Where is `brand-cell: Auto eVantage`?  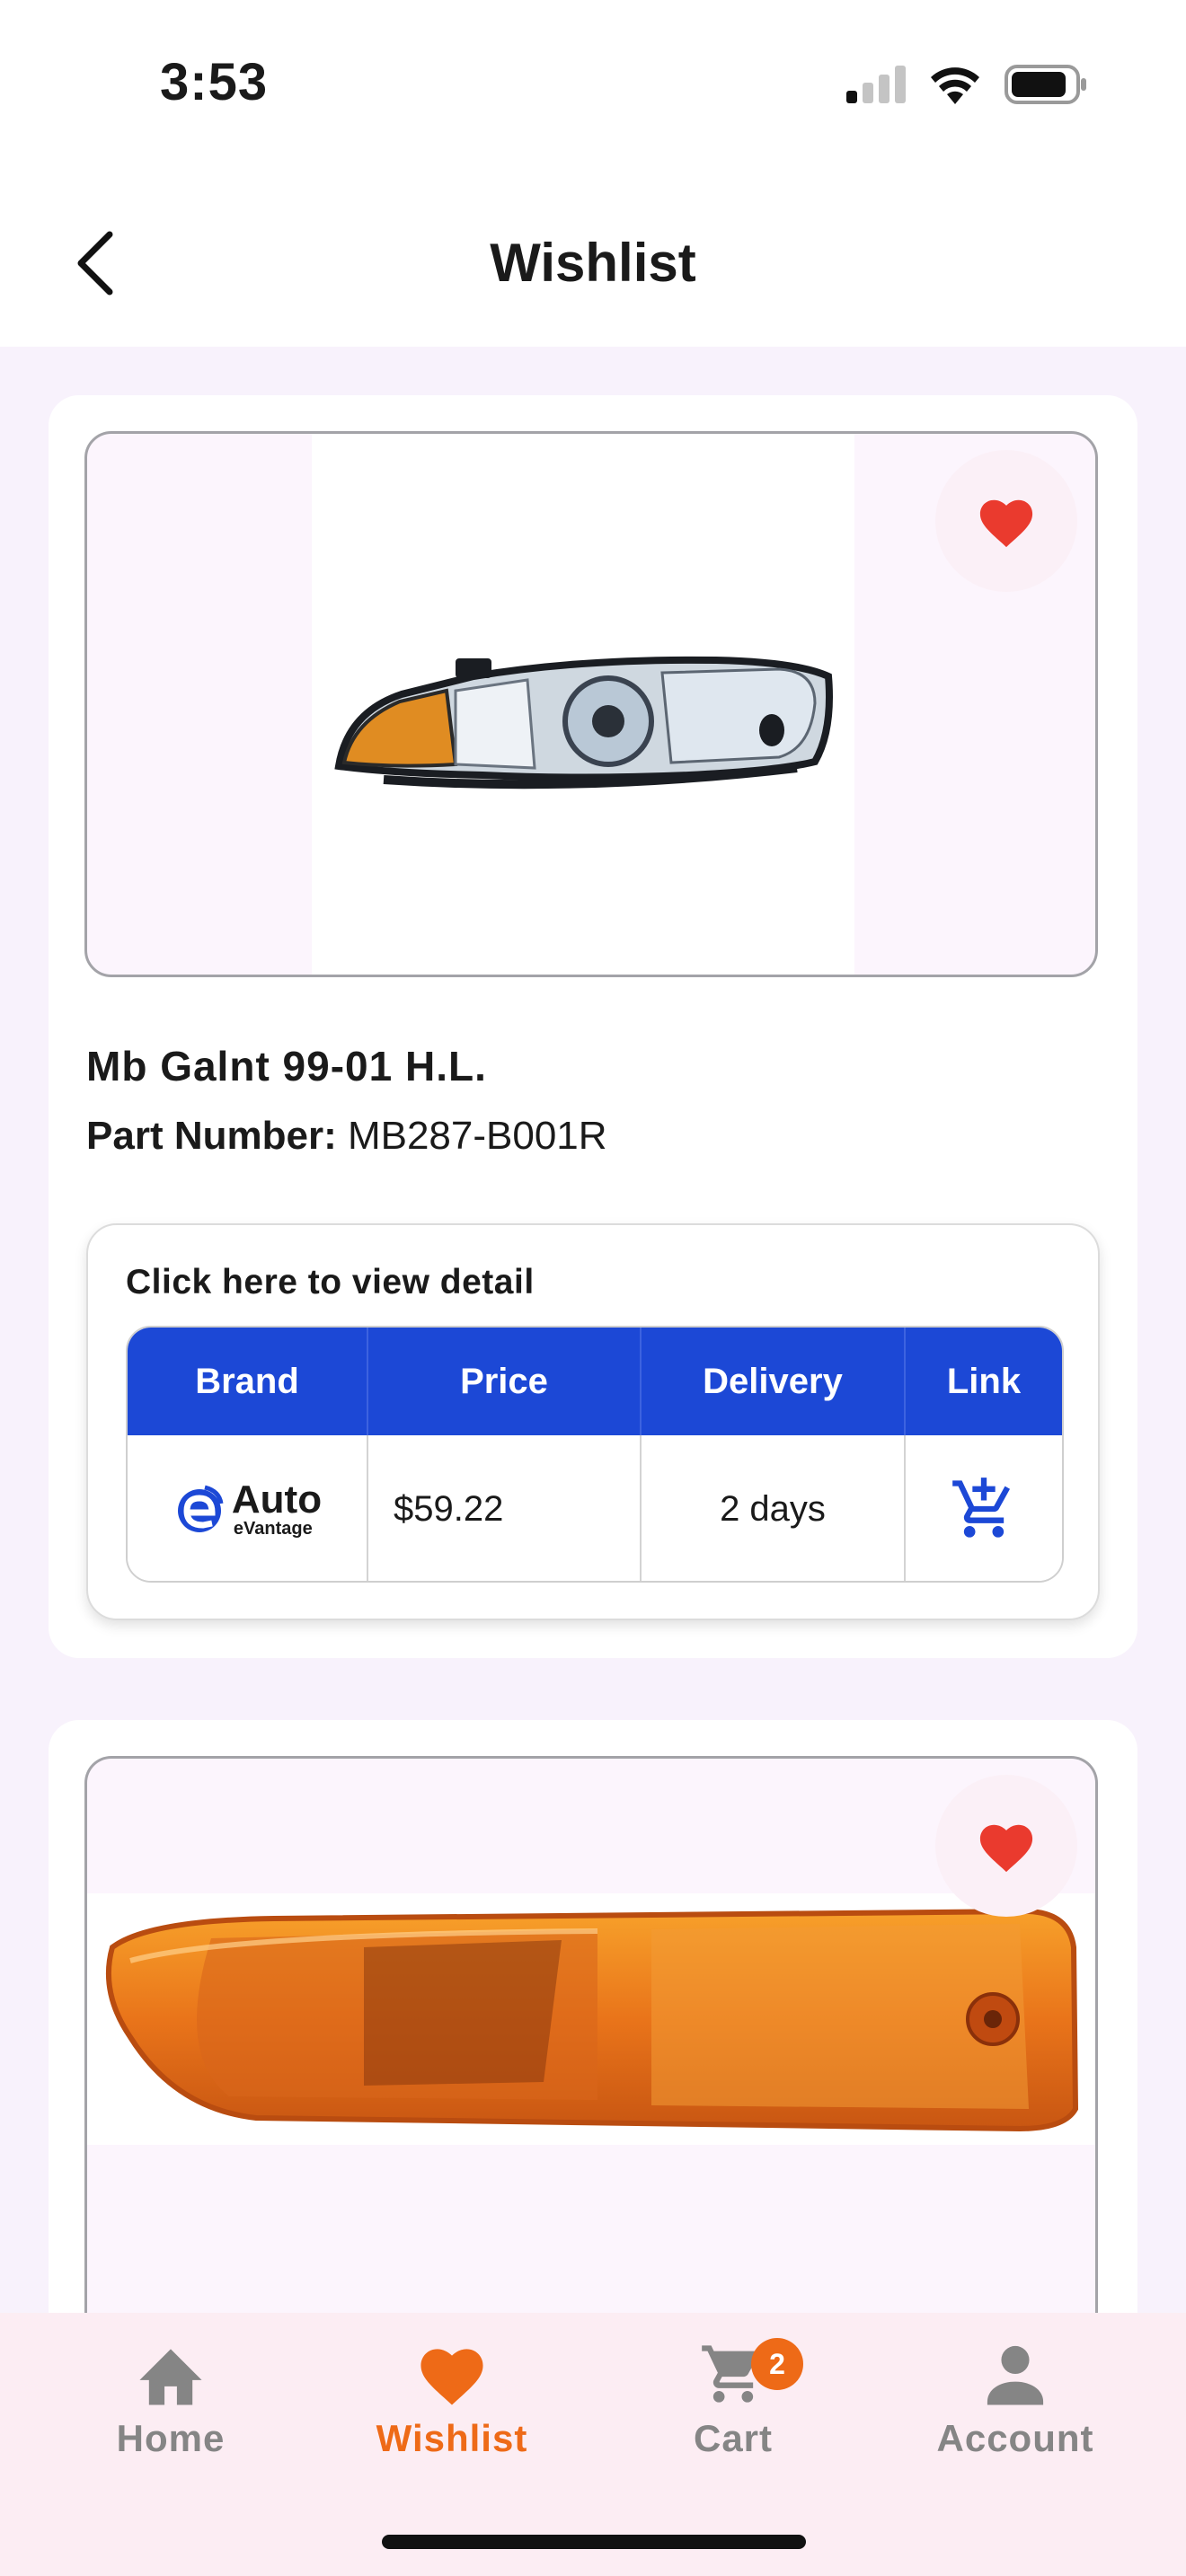 brand-cell: Auto eVantage is located at coordinates (248, 1508).